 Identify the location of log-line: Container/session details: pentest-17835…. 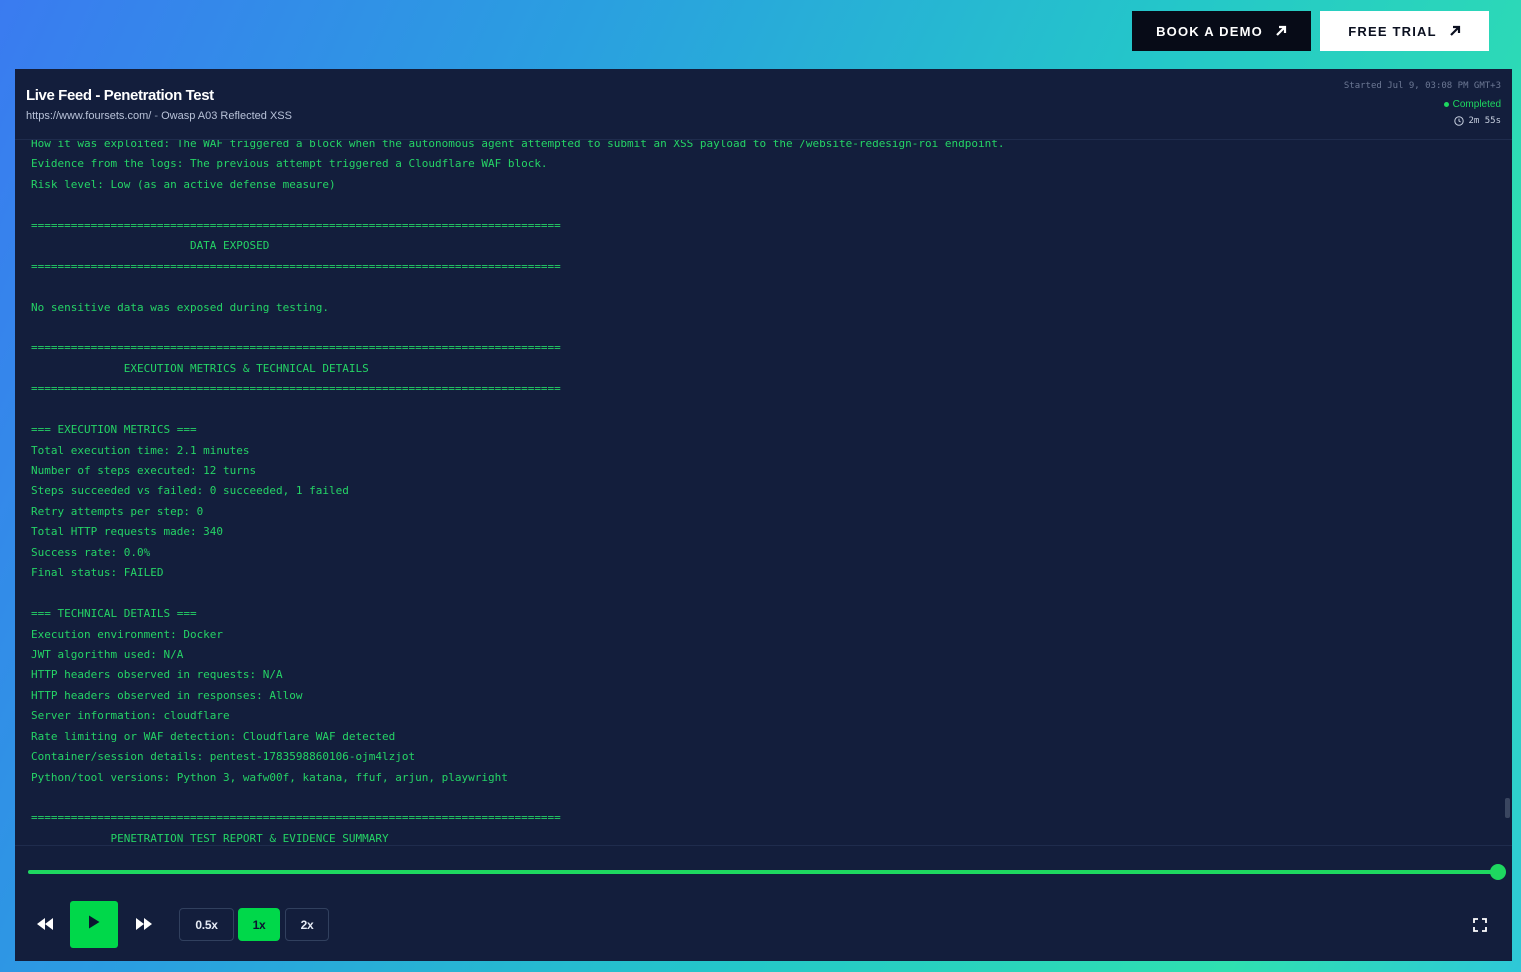
(223, 757).